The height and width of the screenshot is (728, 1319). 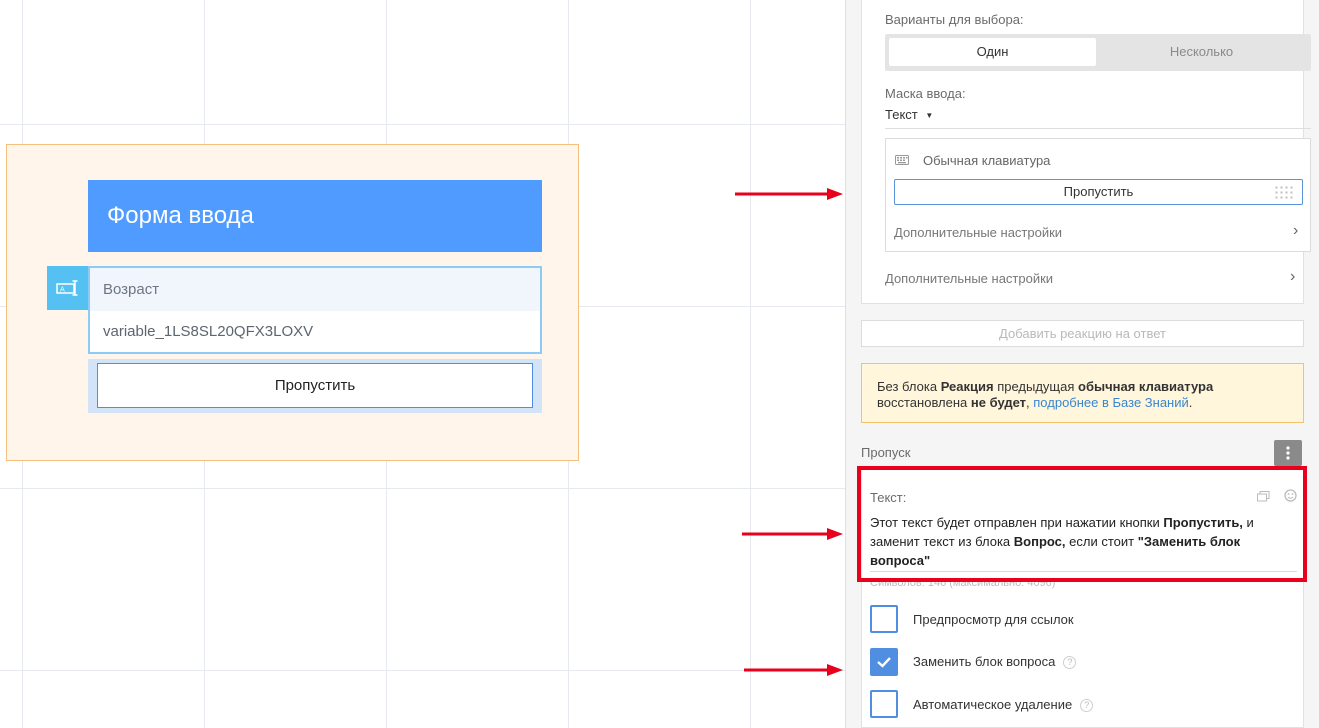 I want to click on keyboard-skip-button: Пропустить, so click(x=1098, y=192).